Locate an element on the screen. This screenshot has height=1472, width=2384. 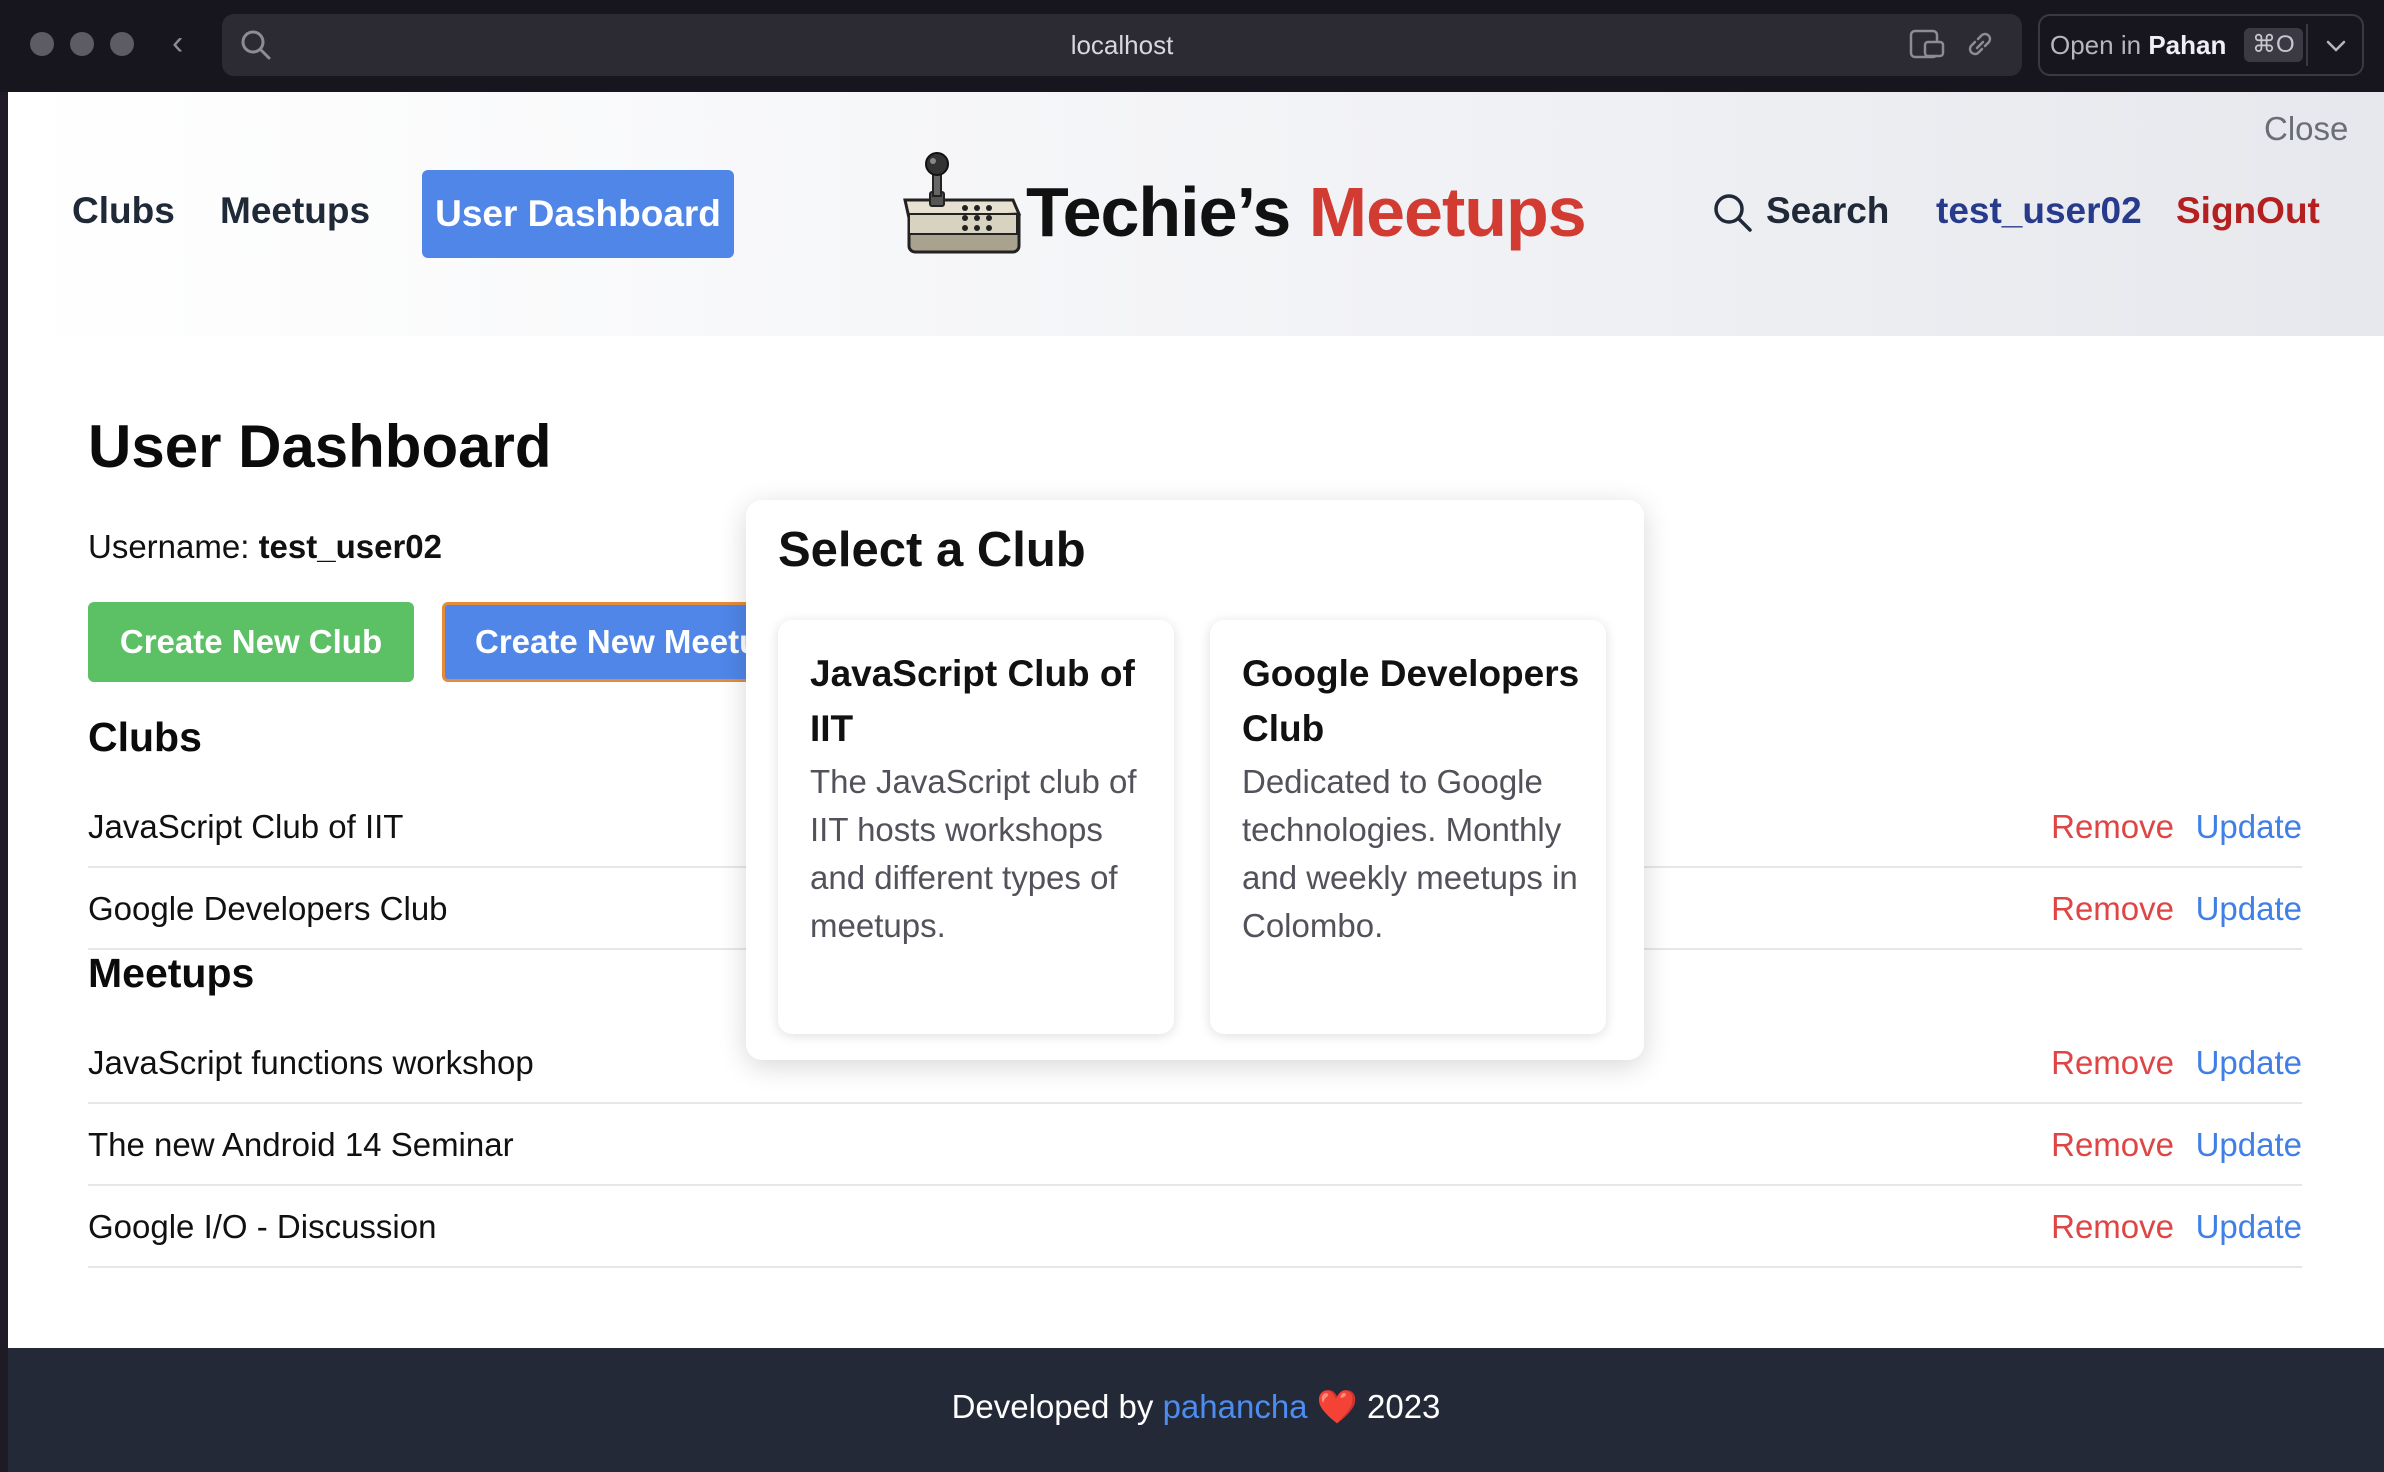
back-arrow-icon: ‹ is located at coordinates (184, 43).